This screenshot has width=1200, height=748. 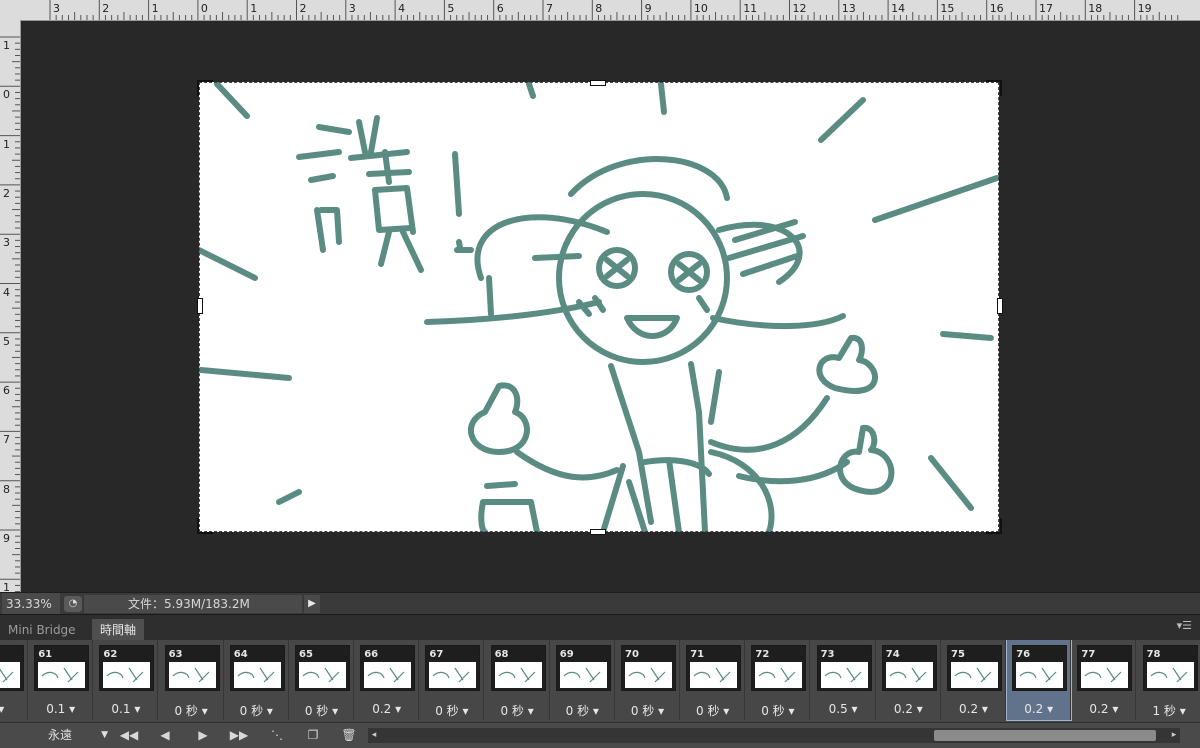 I want to click on frame-thumbnail: 76, so click(x=1040, y=668).